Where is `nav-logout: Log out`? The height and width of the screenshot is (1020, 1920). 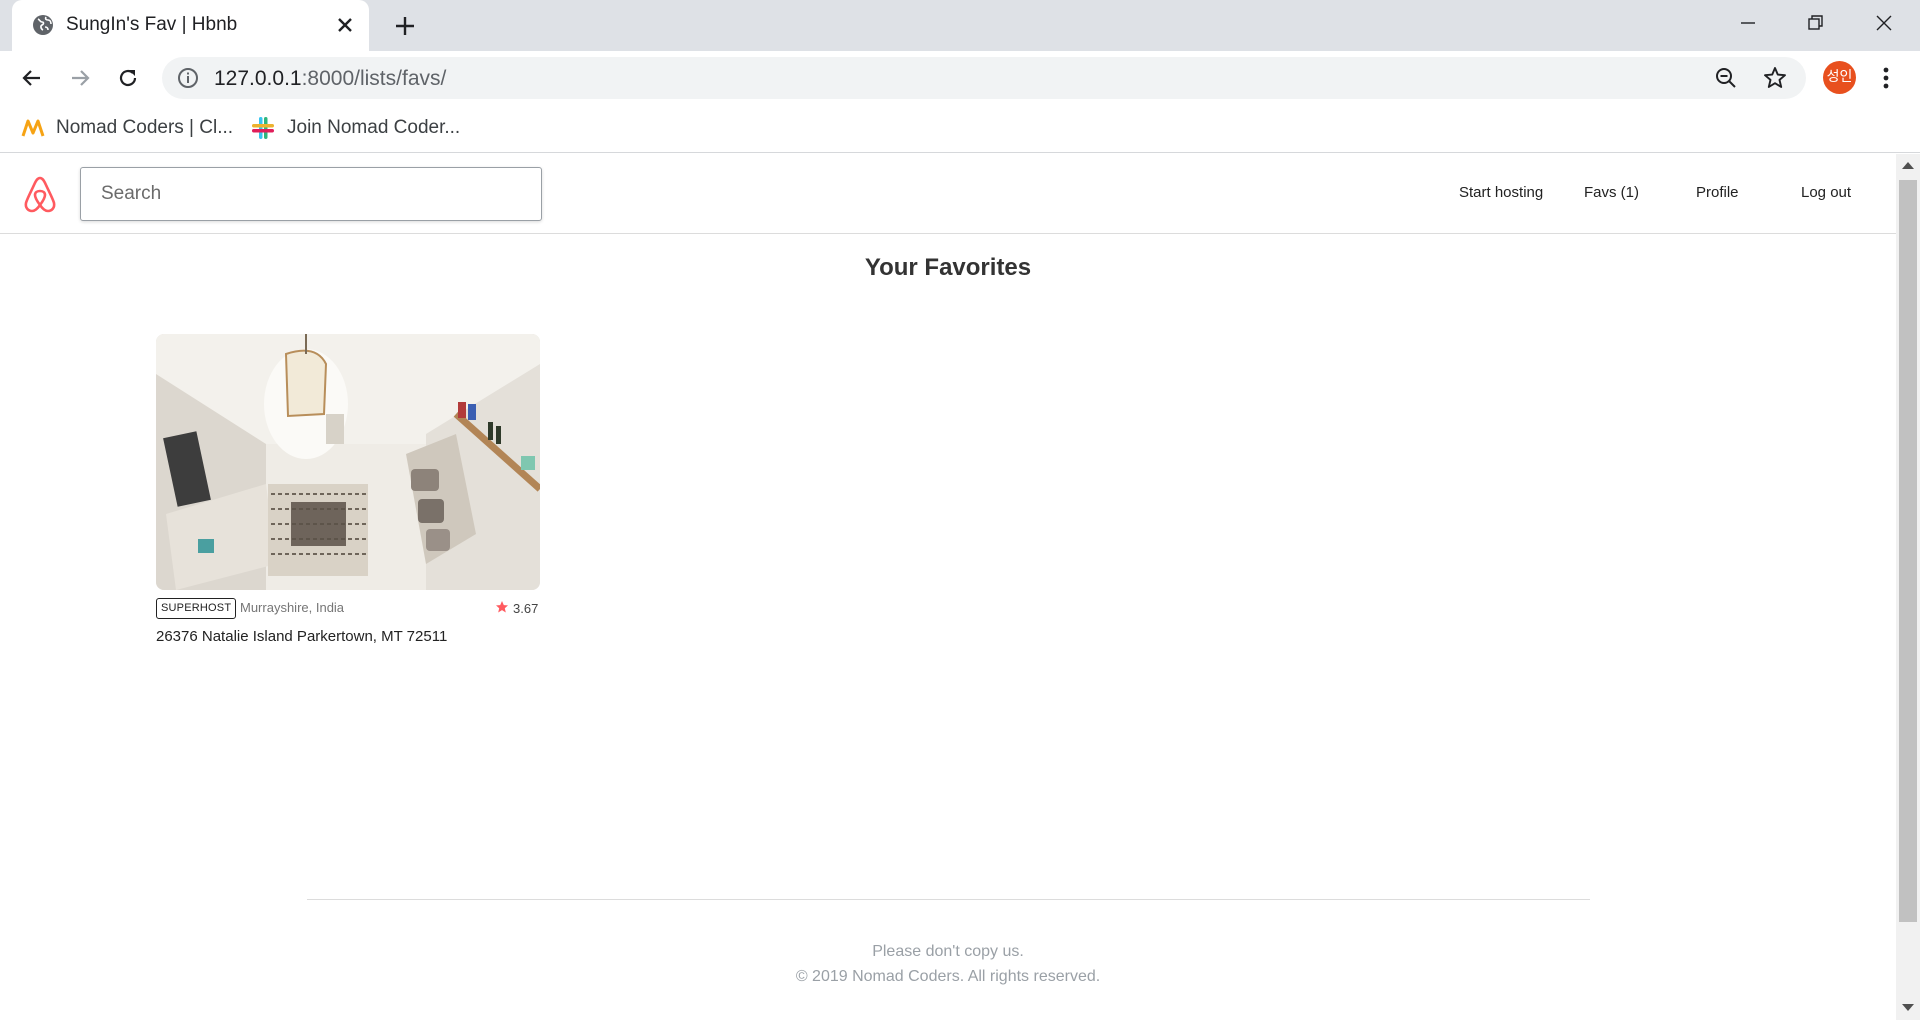 nav-logout: Log out is located at coordinates (1826, 192).